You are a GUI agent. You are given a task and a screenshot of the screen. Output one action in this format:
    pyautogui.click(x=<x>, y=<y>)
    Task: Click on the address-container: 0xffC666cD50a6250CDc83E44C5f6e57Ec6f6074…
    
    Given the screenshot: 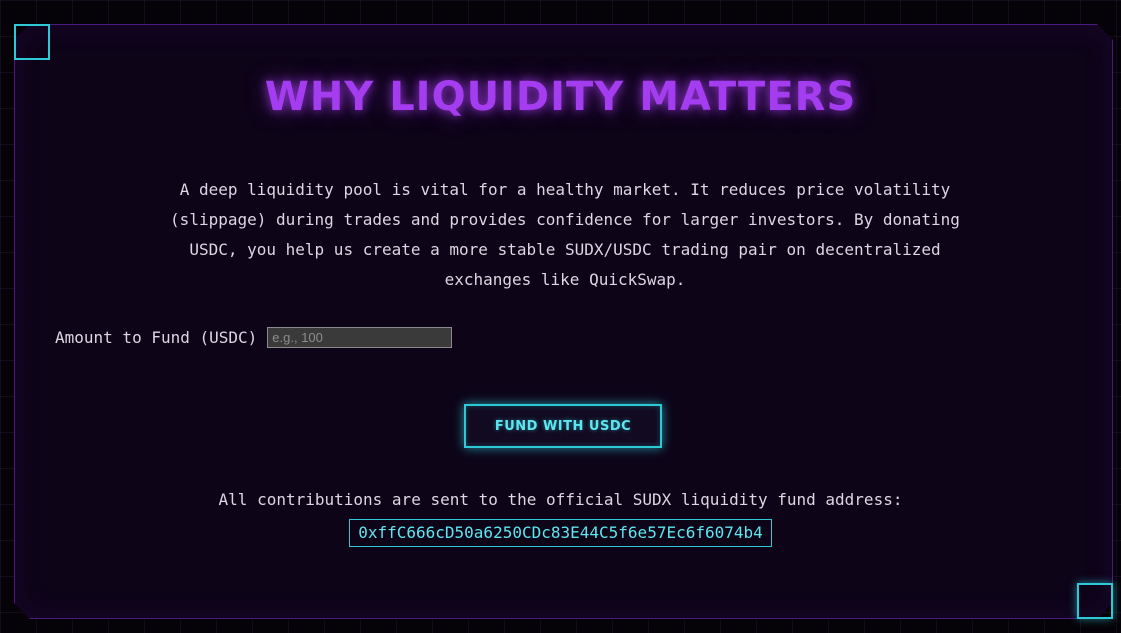 What is the action you would take?
    pyautogui.click(x=560, y=533)
    